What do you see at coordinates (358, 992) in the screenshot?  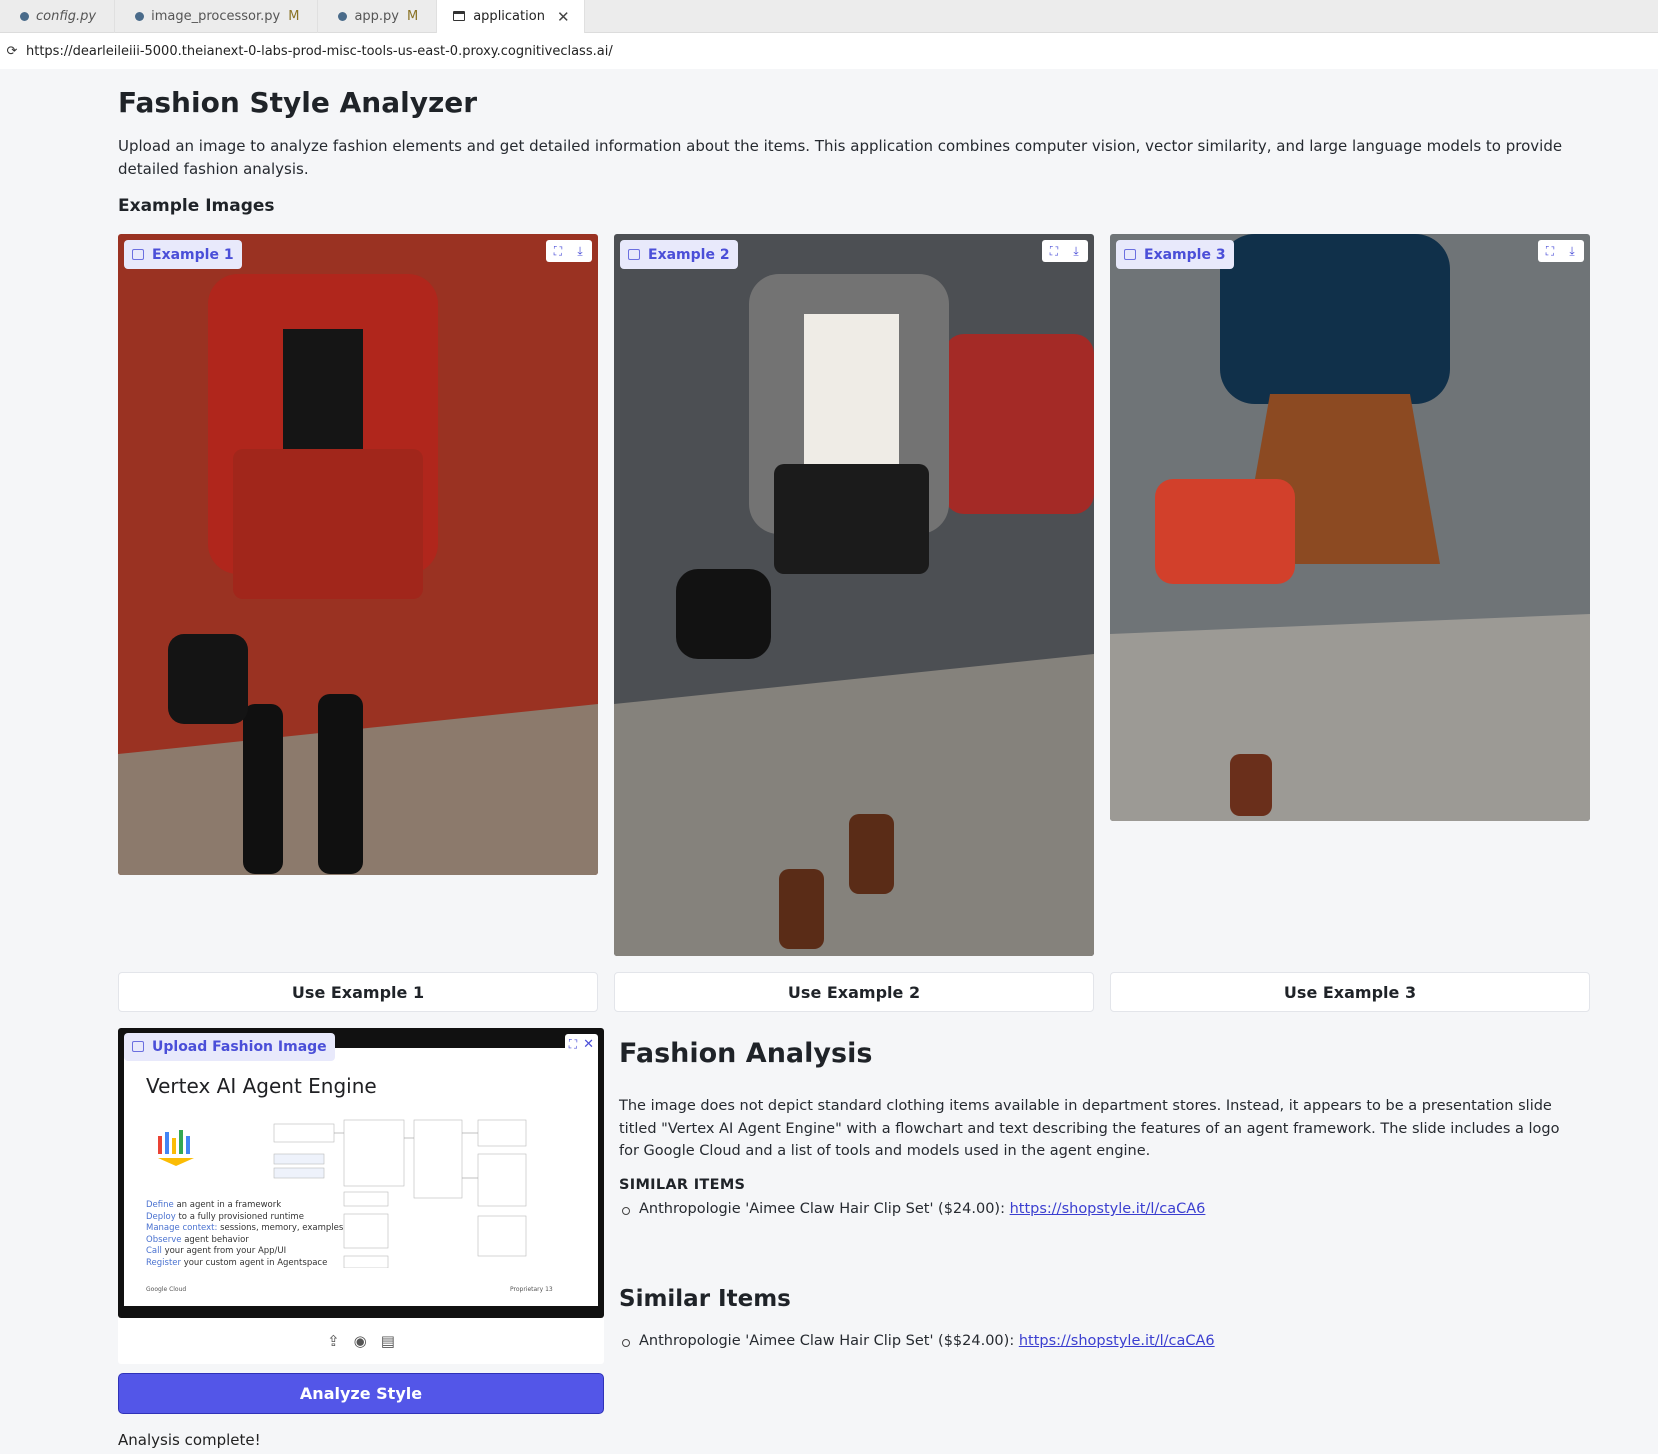 I see `use-example-1-button: Use Example 1` at bounding box center [358, 992].